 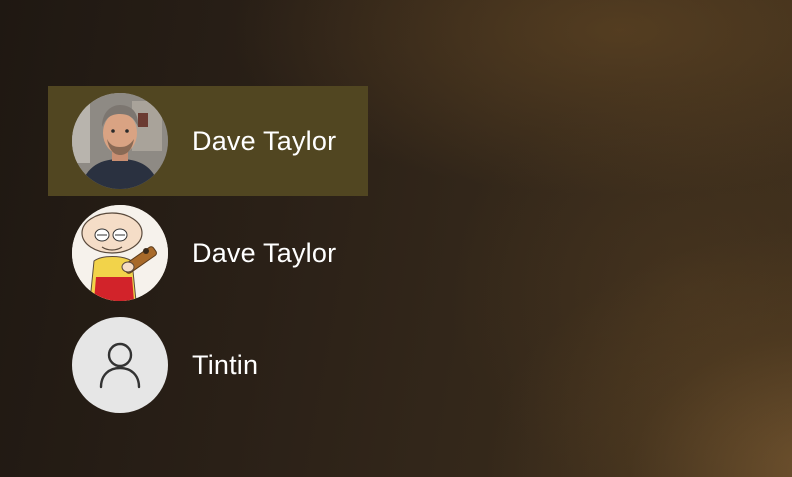 I want to click on person-silhouette-icon, so click(x=120, y=365).